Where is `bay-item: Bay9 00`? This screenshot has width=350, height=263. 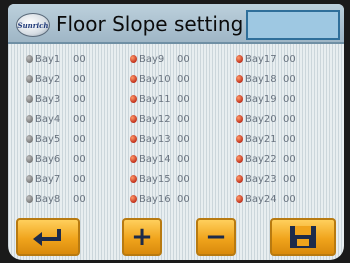 bay-item: Bay9 00 is located at coordinates (163, 59).